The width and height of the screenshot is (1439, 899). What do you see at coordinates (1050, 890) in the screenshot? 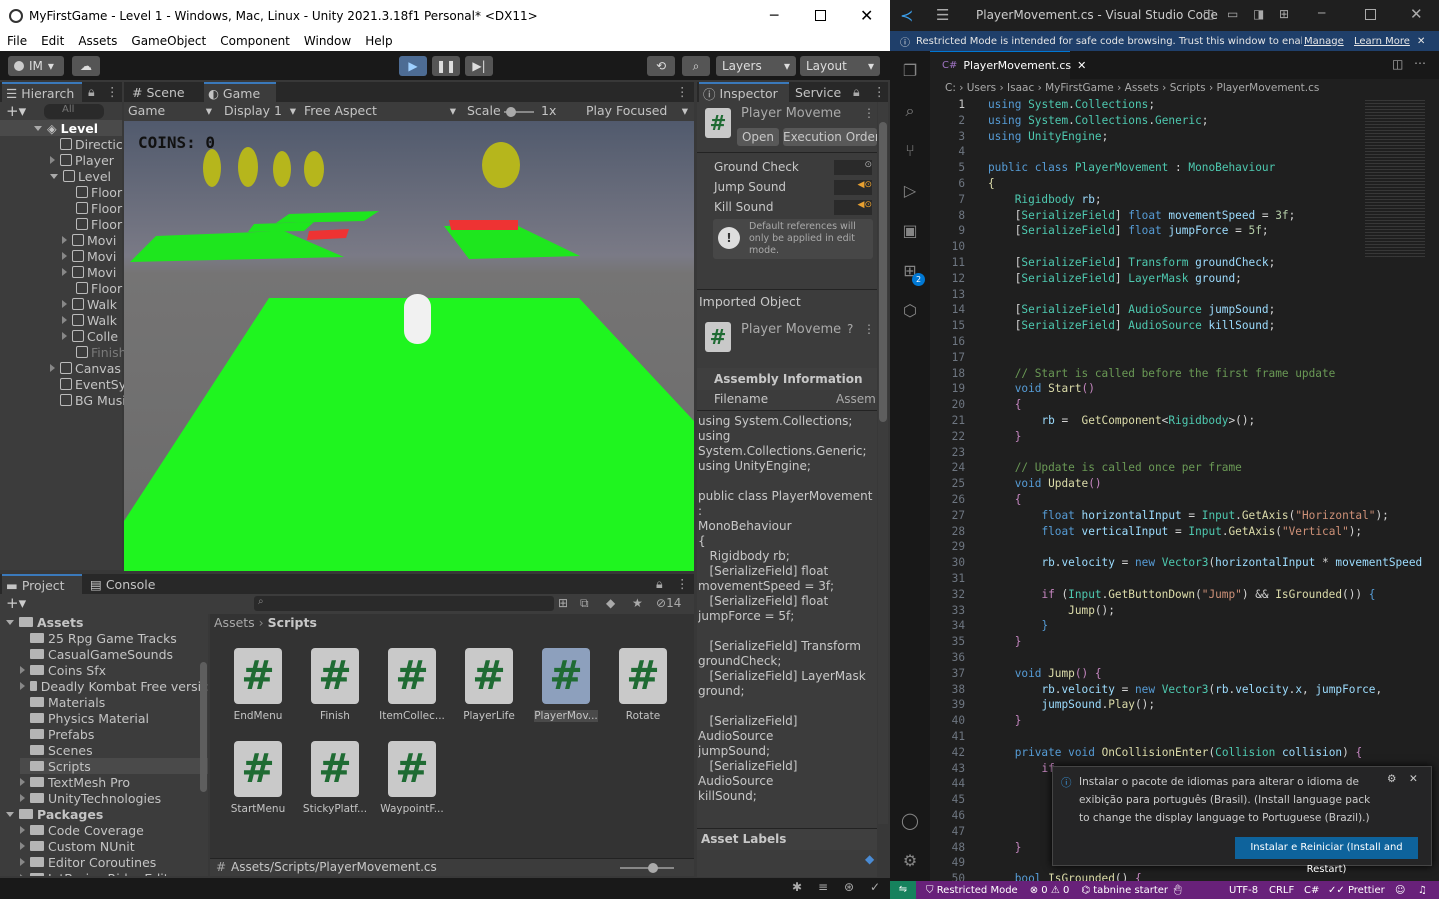
I see `problems-status: ⊗ 0 ⚠ 0` at bounding box center [1050, 890].